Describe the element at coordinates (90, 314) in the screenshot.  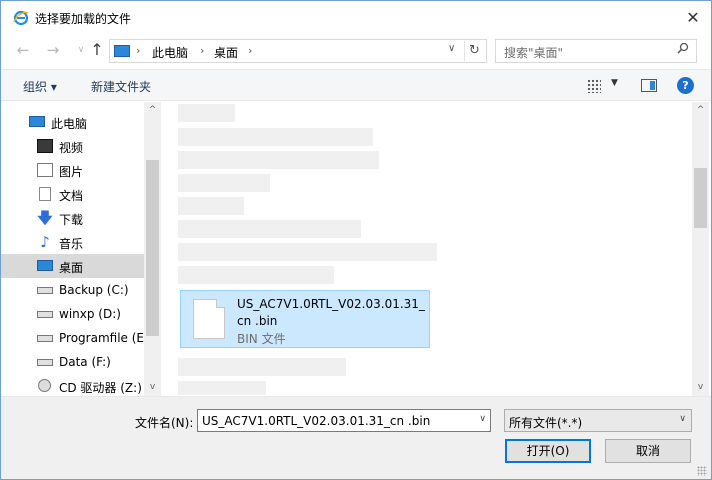
I see `sidebar-item-label: winxp (D:)` at that location.